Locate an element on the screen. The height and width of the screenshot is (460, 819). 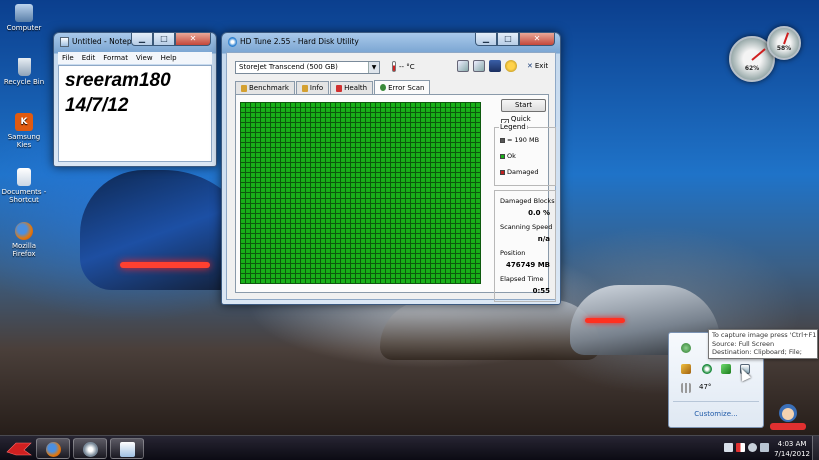
desktop-icon-computer: Computer is located at coordinates (24, 18).